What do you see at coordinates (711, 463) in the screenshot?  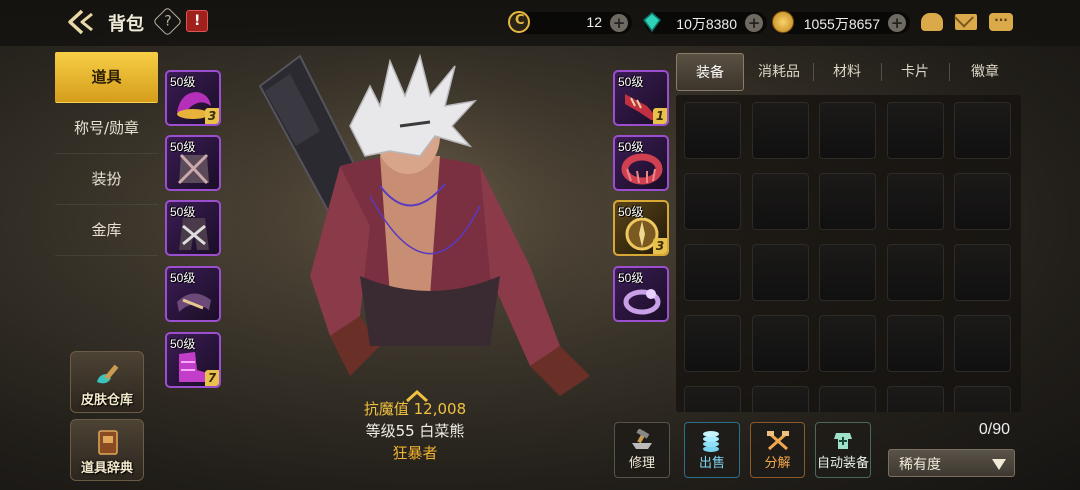 I see `sell-label: 出售` at bounding box center [711, 463].